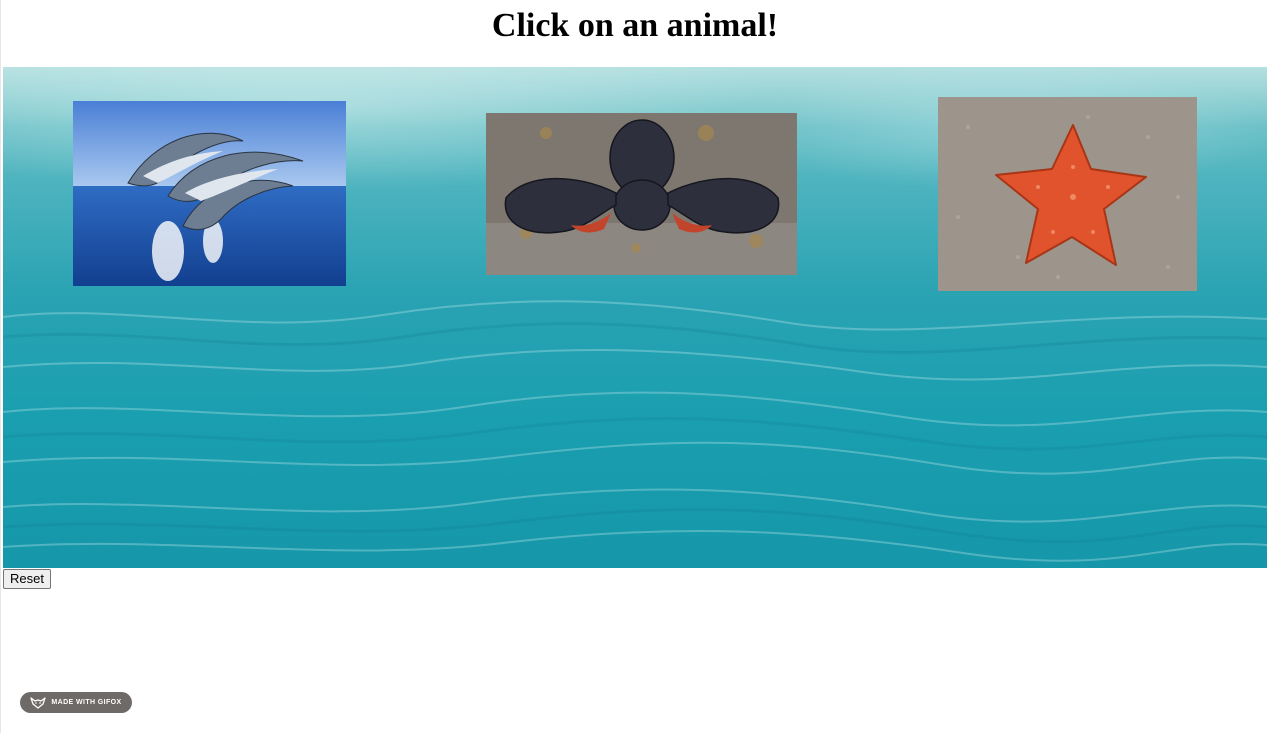 The height and width of the screenshot is (733, 1270). Describe the element at coordinates (641, 194) in the screenshot. I see `lobster-image` at that location.